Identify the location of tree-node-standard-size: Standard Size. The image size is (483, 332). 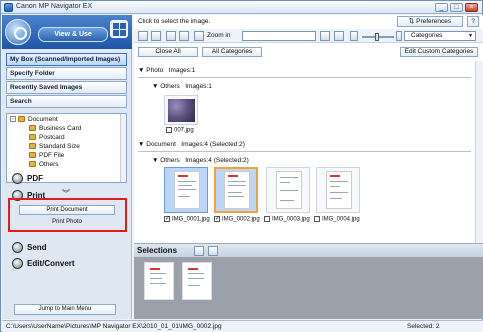
(54, 147).